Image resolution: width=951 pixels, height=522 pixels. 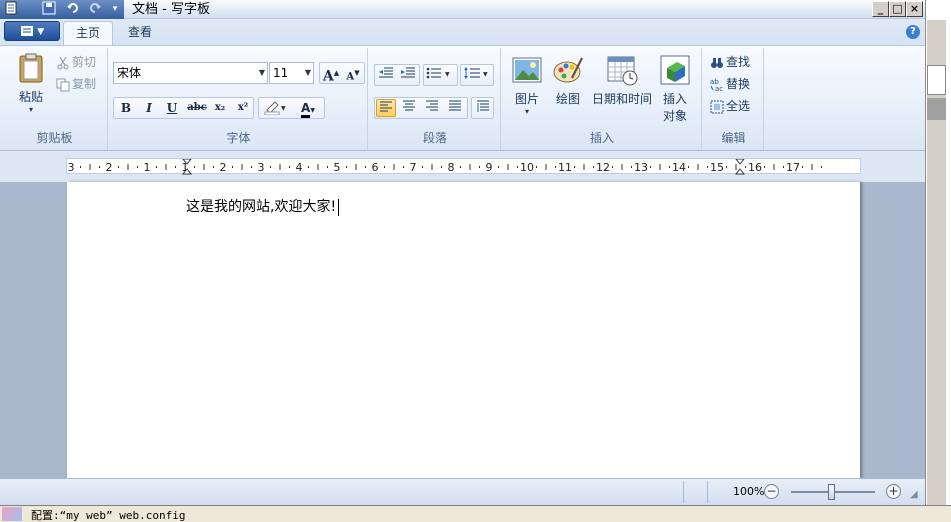 I want to click on tab-home: 主页, so click(x=88, y=33).